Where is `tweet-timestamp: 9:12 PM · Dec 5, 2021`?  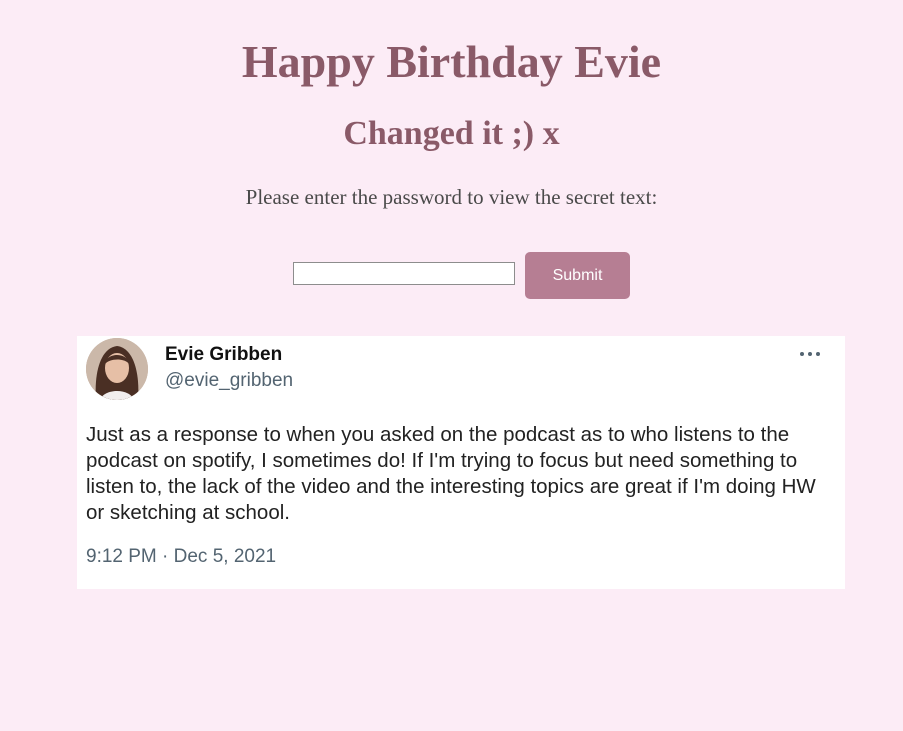 tweet-timestamp: 9:12 PM · Dec 5, 2021 is located at coordinates (181, 557).